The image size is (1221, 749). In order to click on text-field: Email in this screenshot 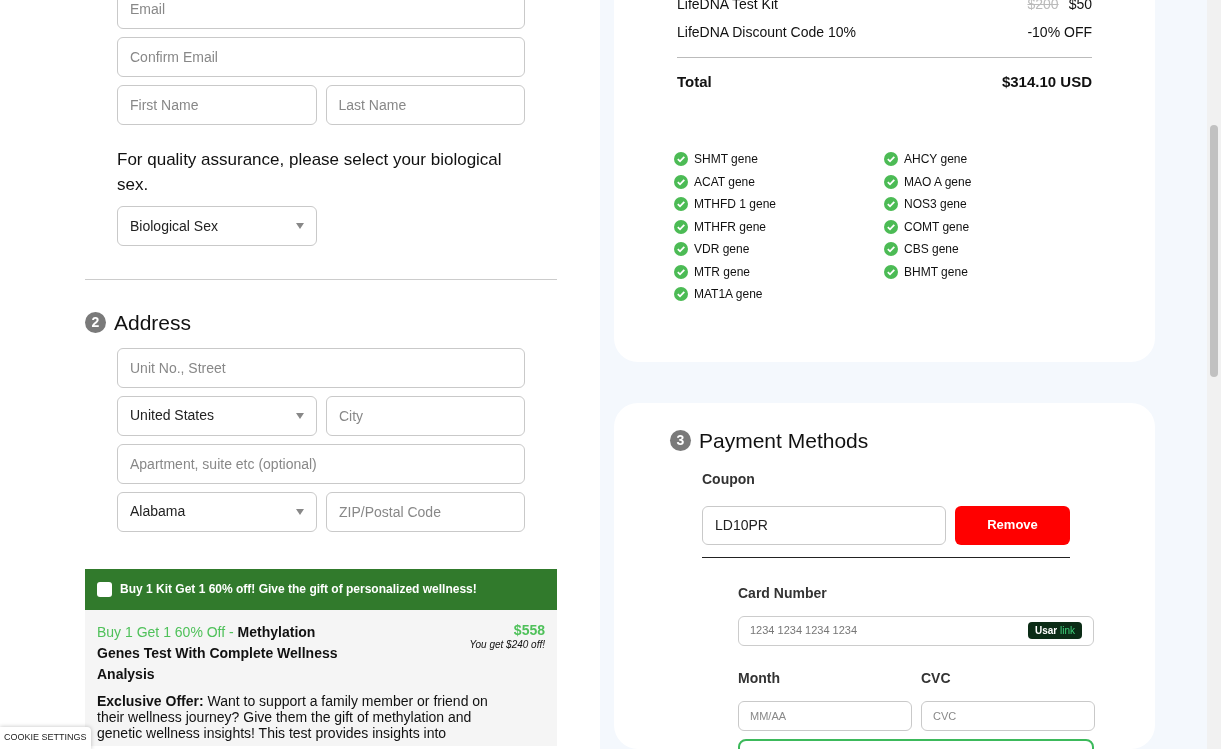, I will do `click(321, 14)`.